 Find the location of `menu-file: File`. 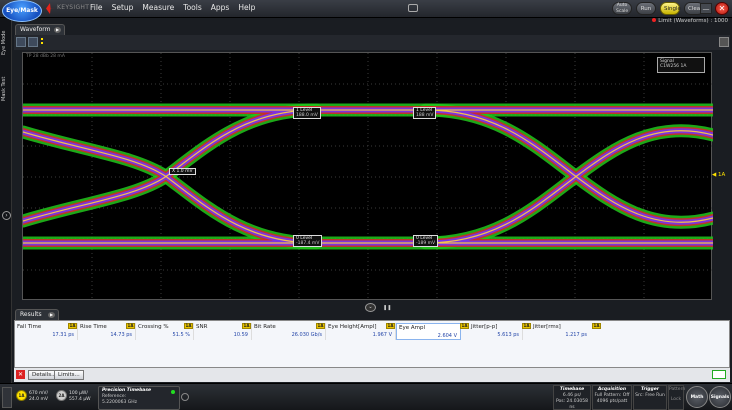

menu-file: File is located at coordinates (96, 7).